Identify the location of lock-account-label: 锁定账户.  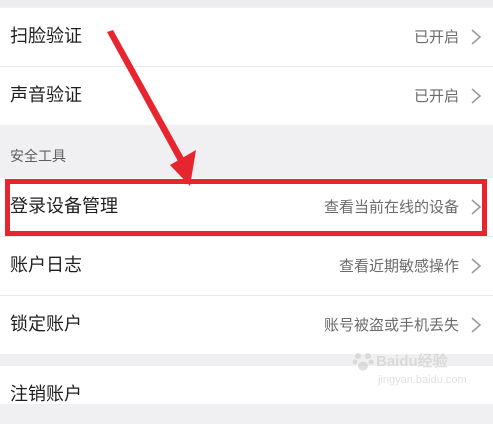
(46, 324).